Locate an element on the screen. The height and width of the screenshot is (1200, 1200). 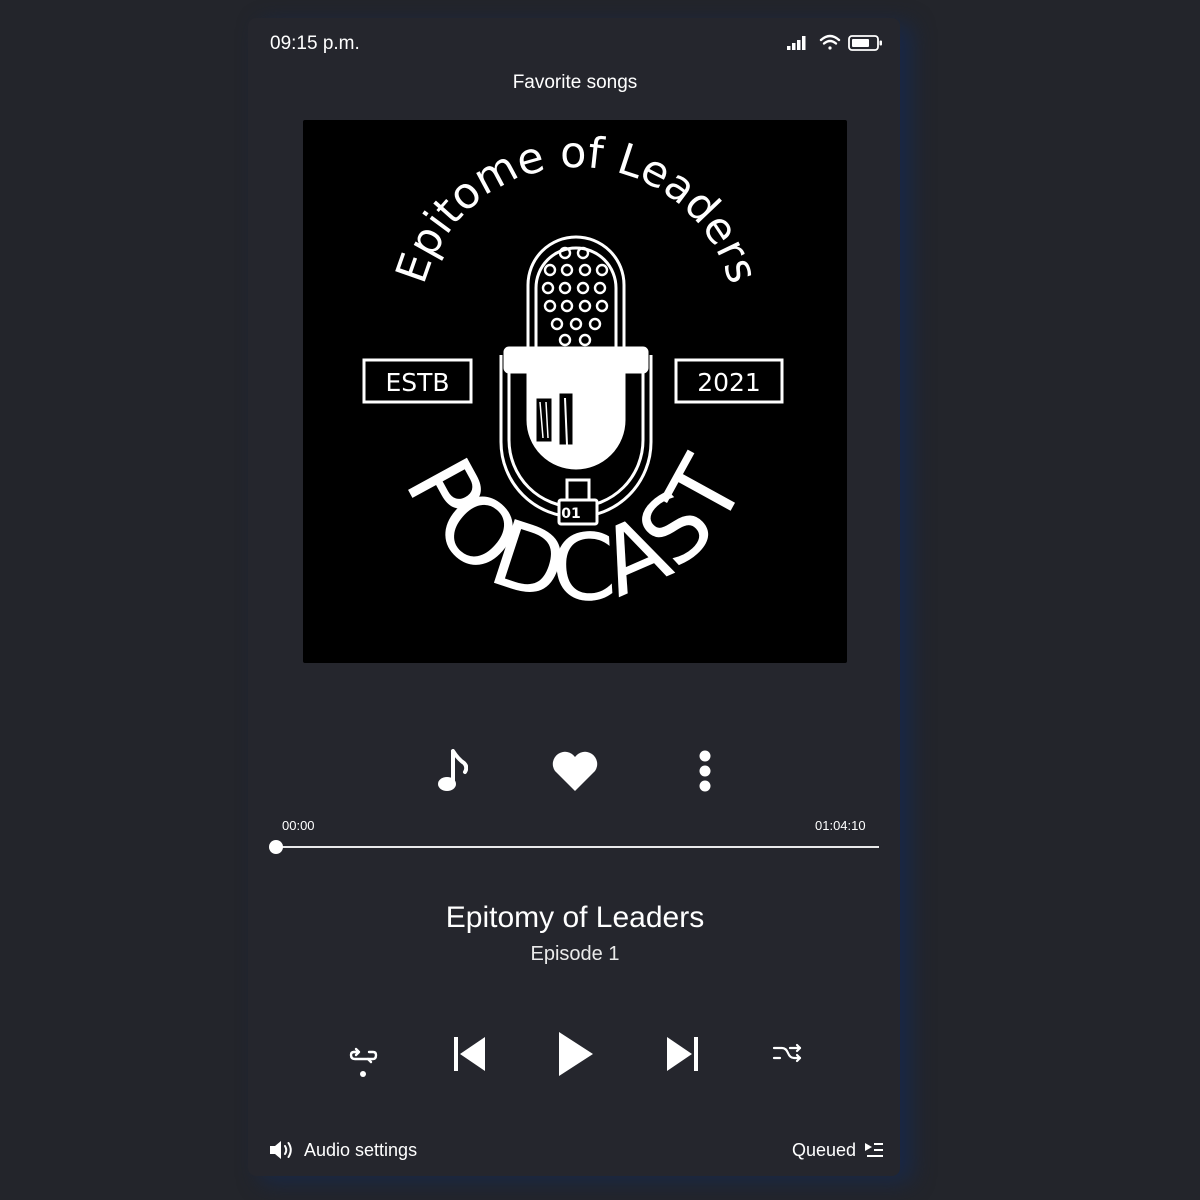
year-badge: 2021 is located at coordinates (729, 381).